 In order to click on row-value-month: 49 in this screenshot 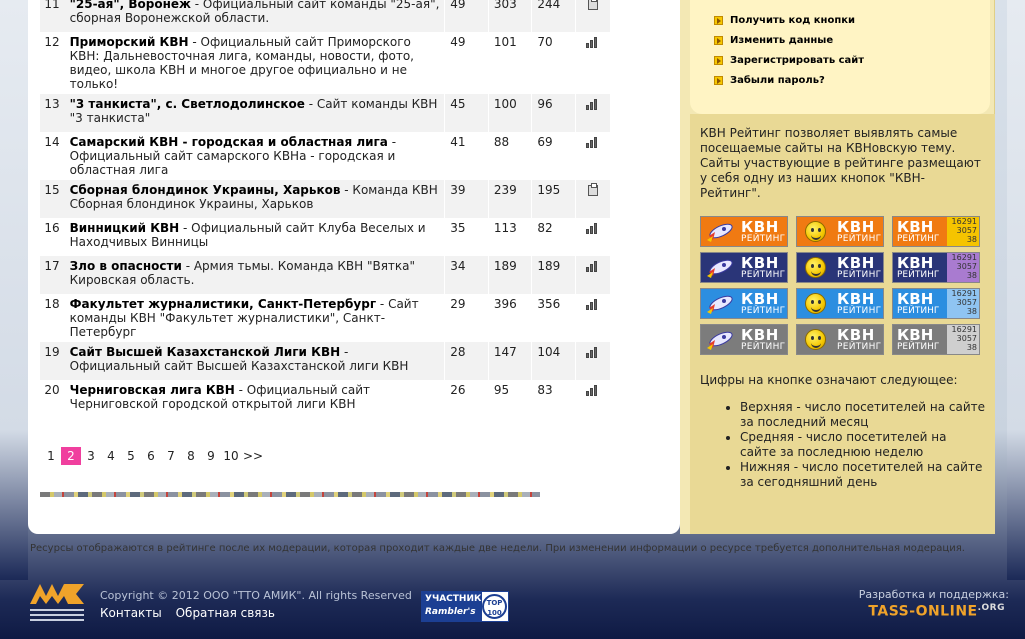, I will do `click(466, 16)`.